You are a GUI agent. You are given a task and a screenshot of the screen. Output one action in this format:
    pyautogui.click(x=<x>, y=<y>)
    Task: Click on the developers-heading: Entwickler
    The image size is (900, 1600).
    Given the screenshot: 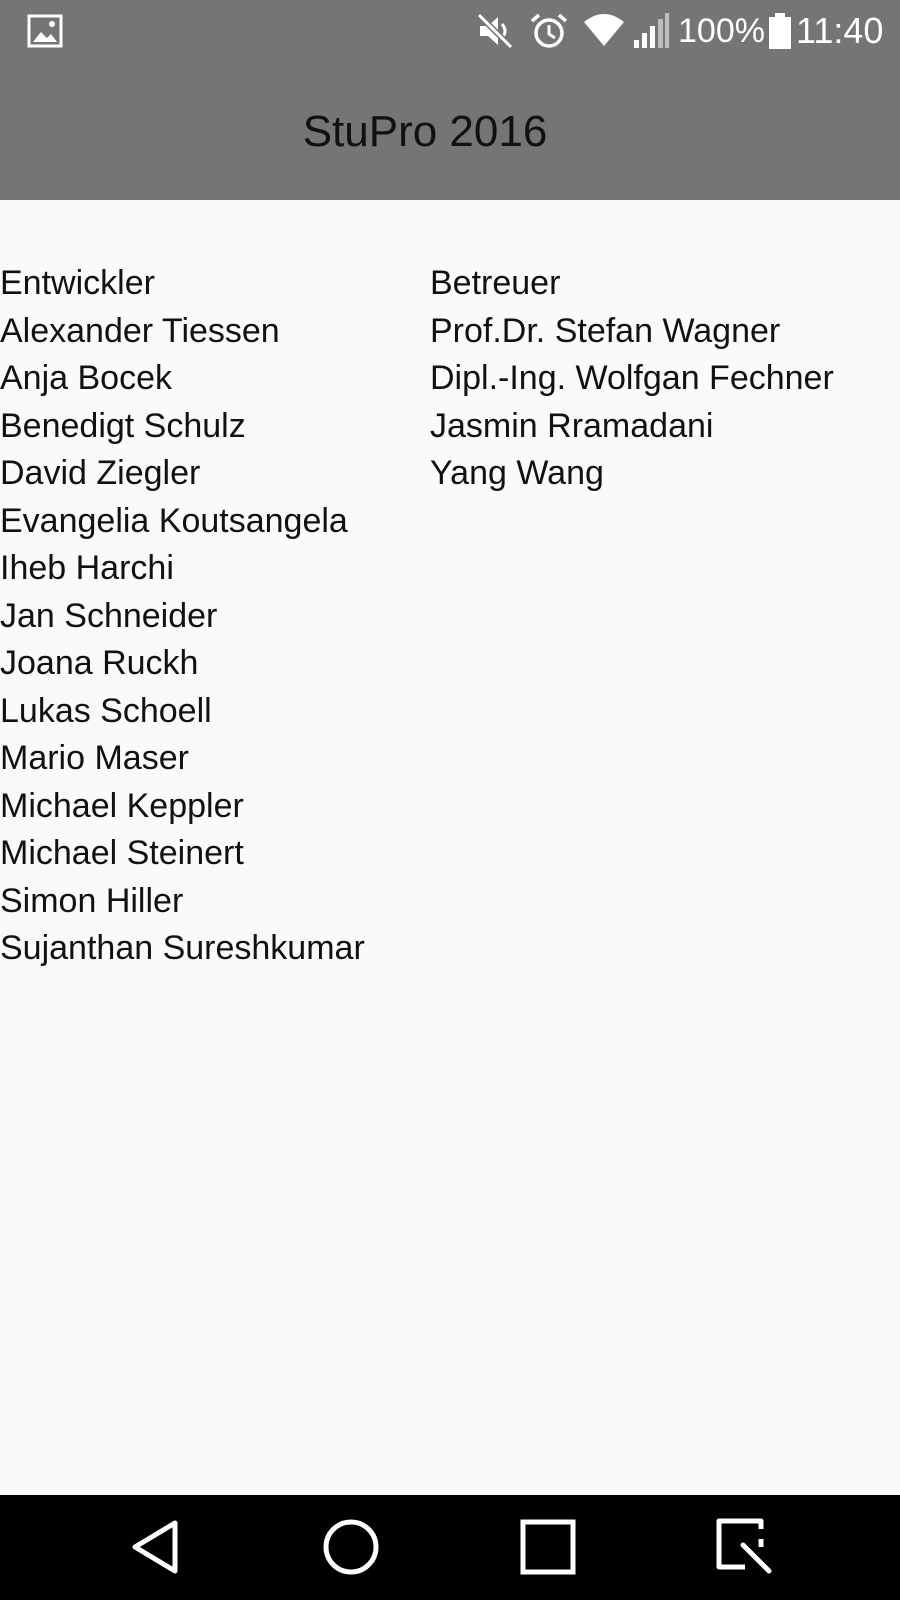 What is the action you would take?
    pyautogui.click(x=77, y=283)
    